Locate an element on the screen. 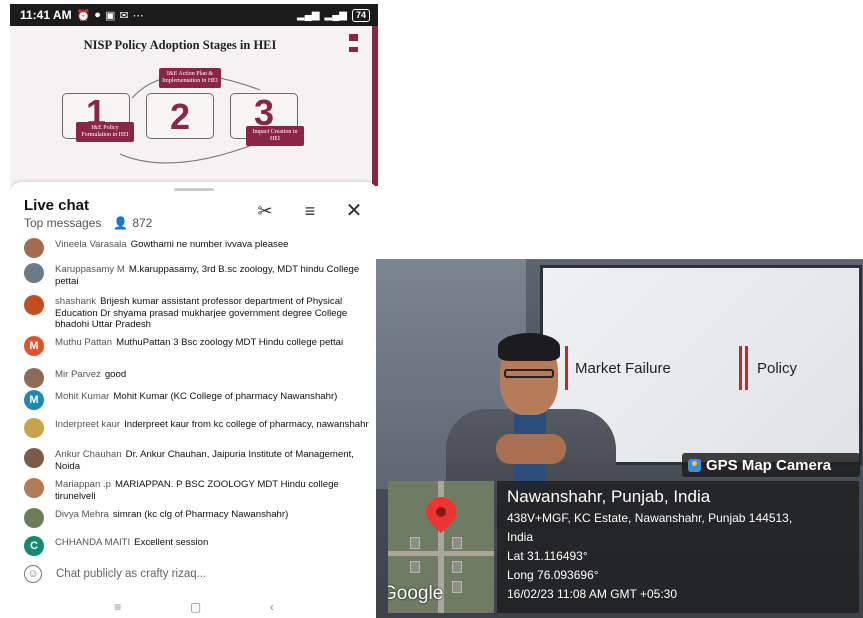 The height and width of the screenshot is (618, 863). stage-1-label: I&E Policy Formulation in HEI is located at coordinates (105, 132).